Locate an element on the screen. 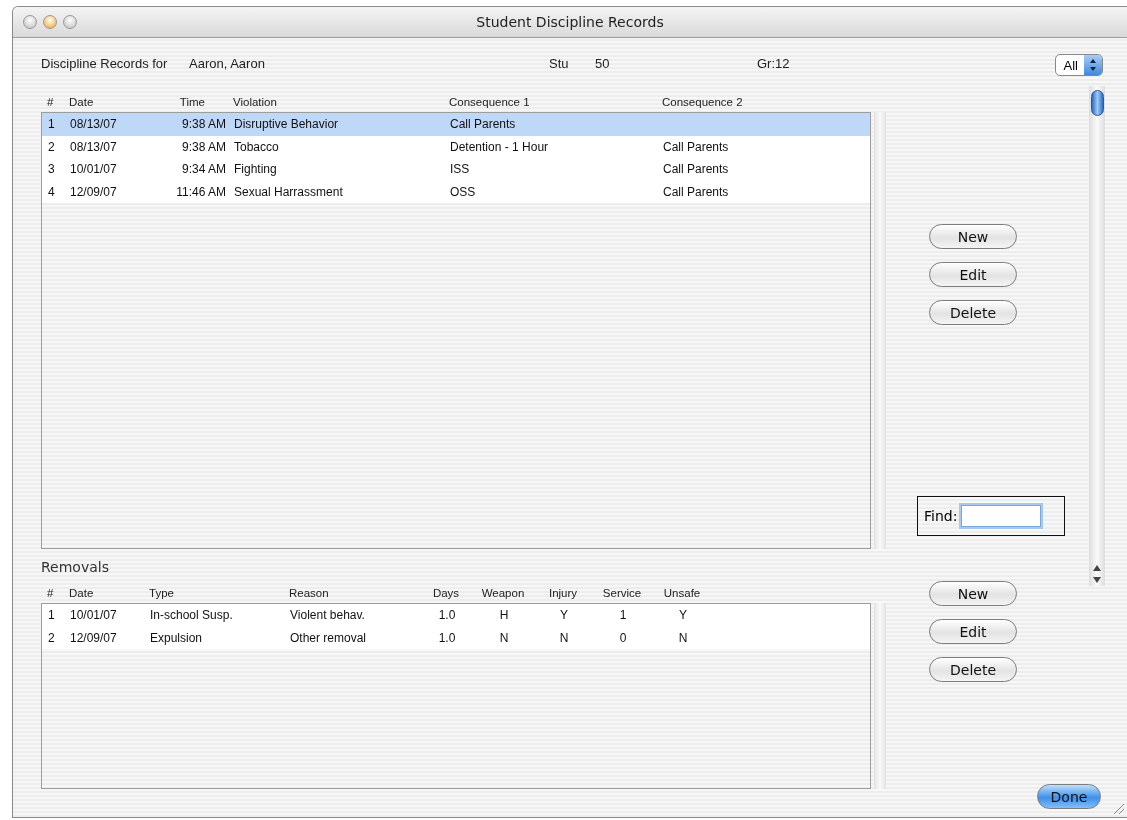  column-header: Injury is located at coordinates (563, 594).